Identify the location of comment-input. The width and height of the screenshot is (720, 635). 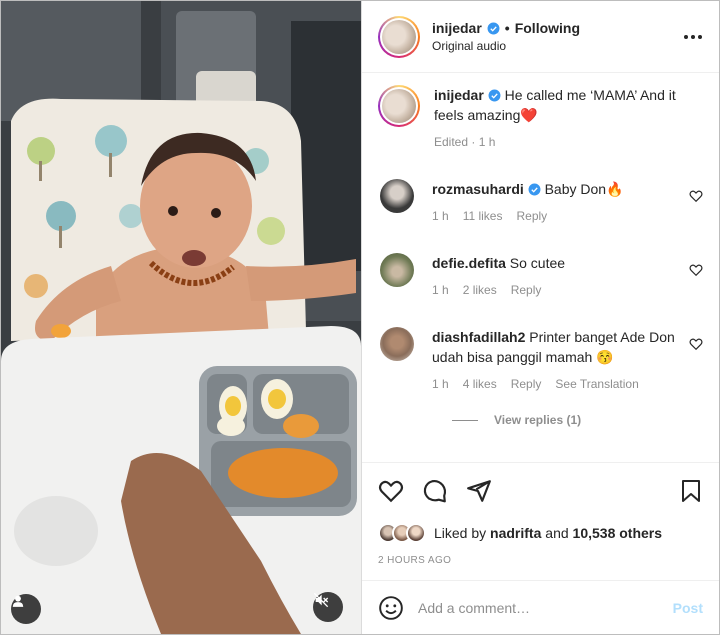
(545, 607).